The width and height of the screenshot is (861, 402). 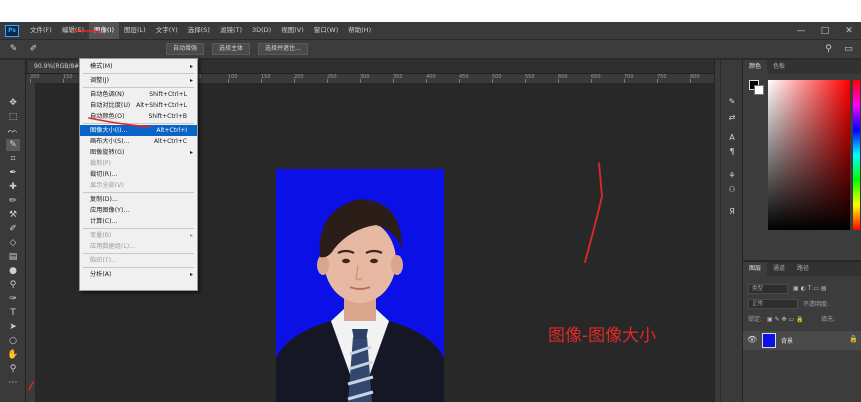 What do you see at coordinates (759, 90) in the screenshot?
I see `panel-background-swatch` at bounding box center [759, 90].